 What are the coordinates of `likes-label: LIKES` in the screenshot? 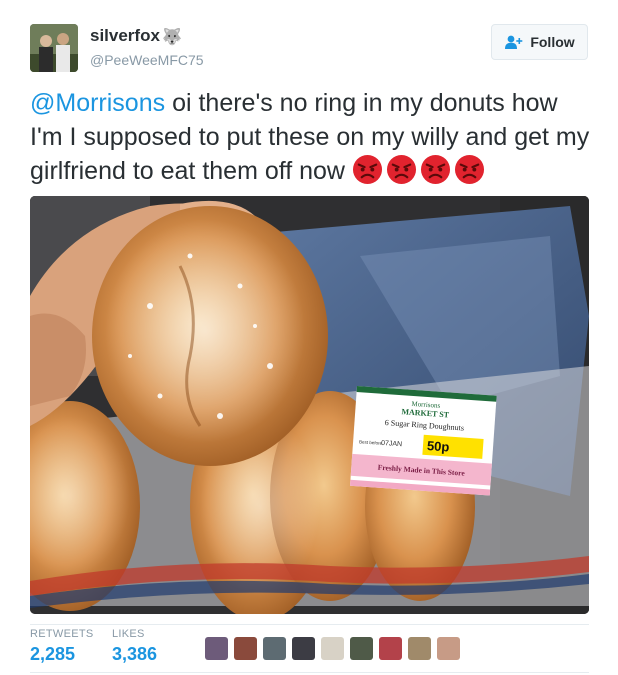 It's located at (128, 634).